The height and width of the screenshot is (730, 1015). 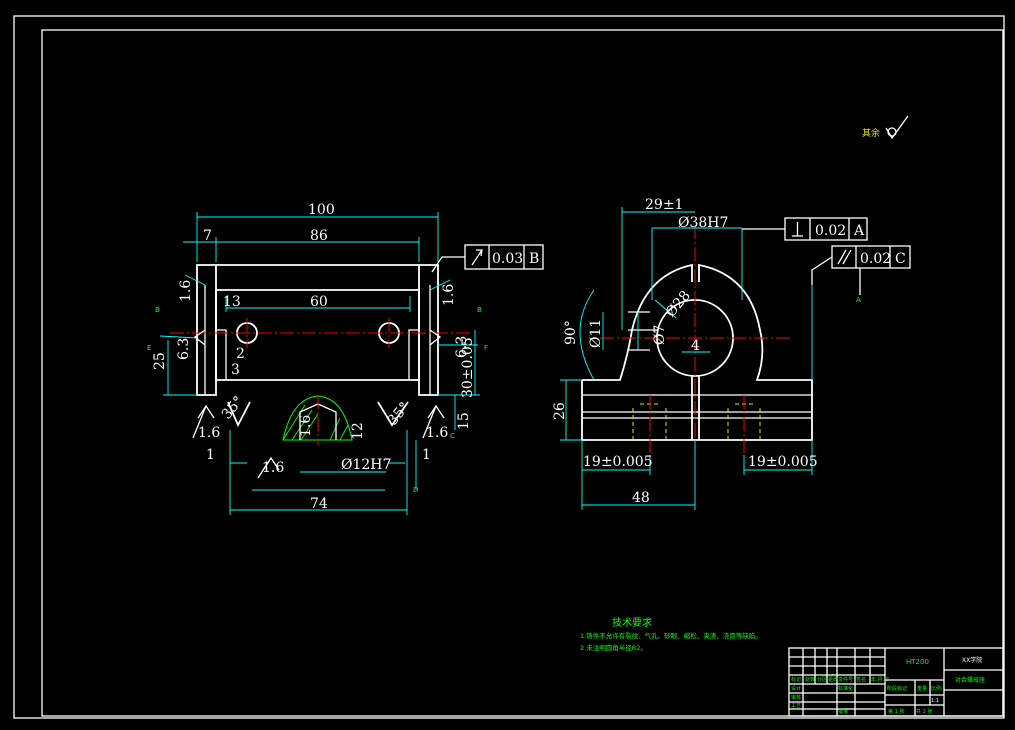 What do you see at coordinates (207, 236) in the screenshot?
I see `dim-7: 7` at bounding box center [207, 236].